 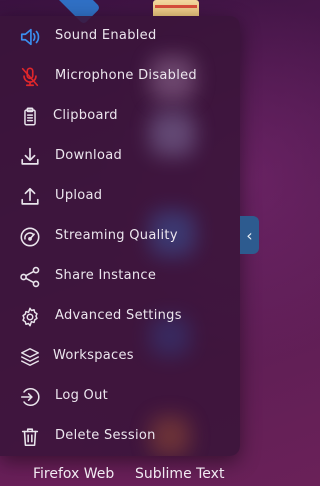 I want to click on trash-icon, so click(x=30, y=437).